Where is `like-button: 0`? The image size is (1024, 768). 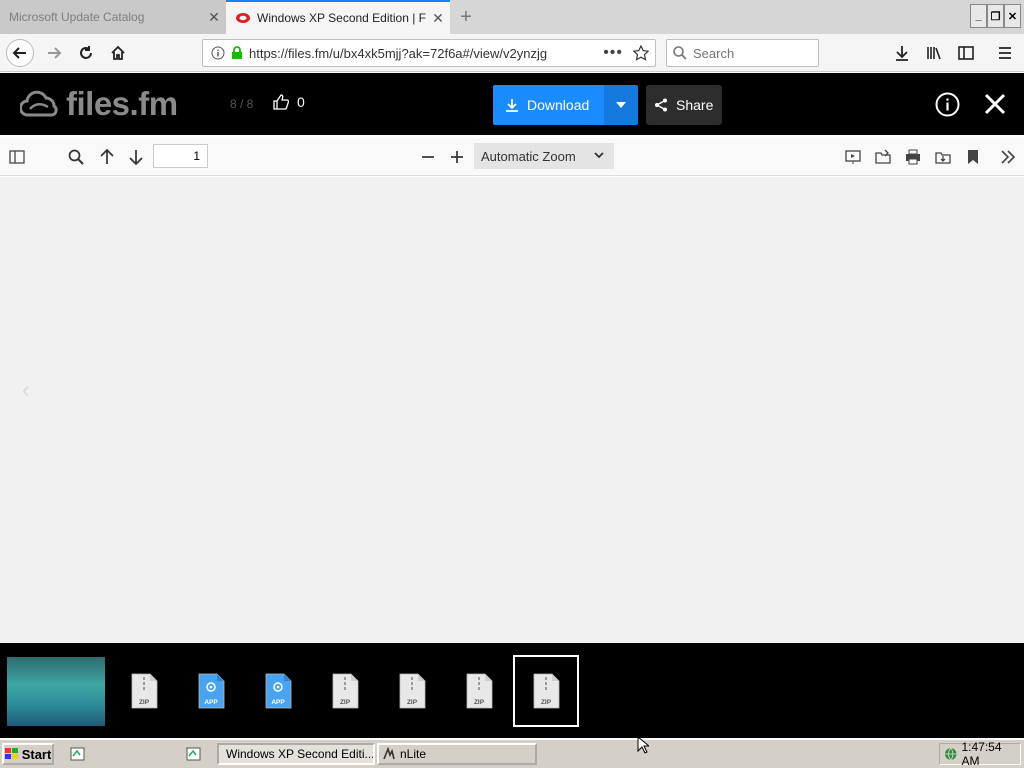 like-button: 0 is located at coordinates (289, 102).